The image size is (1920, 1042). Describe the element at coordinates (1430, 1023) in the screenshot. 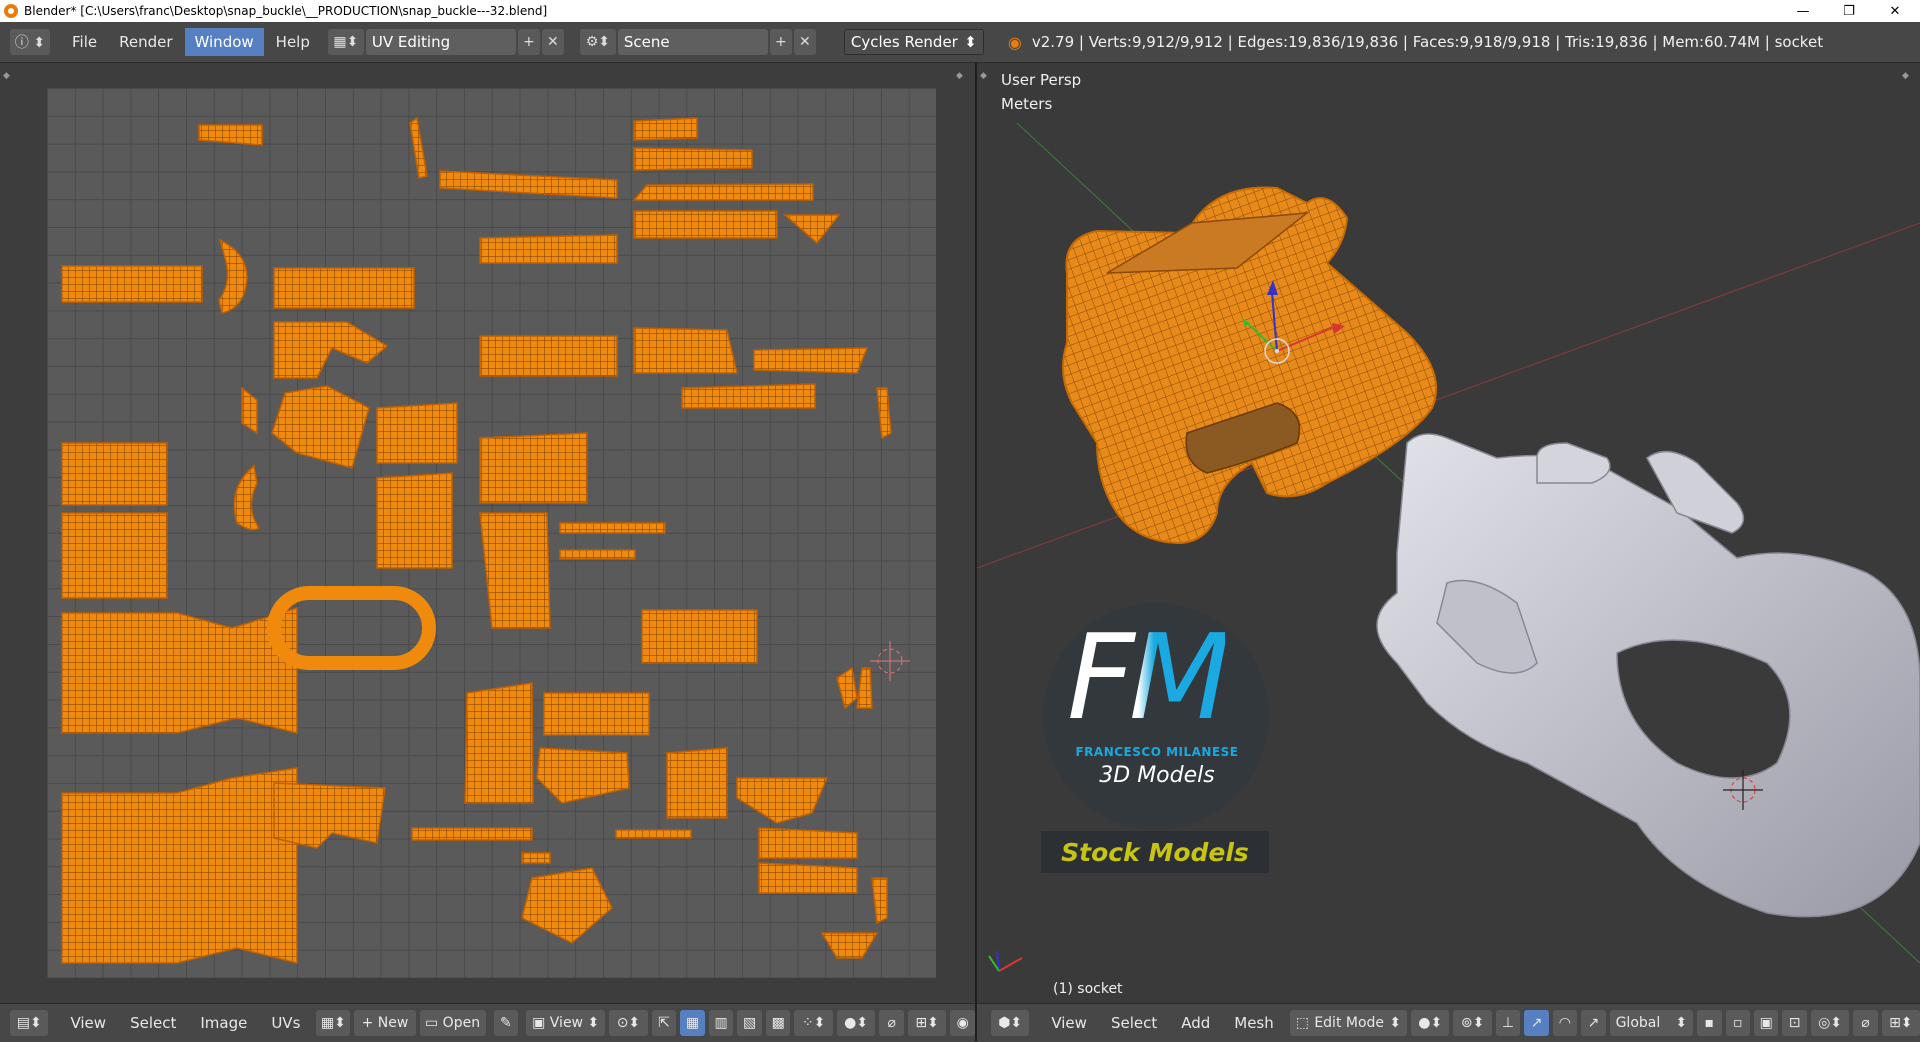

I see `viewport-shading-icon: ●⬍` at that location.